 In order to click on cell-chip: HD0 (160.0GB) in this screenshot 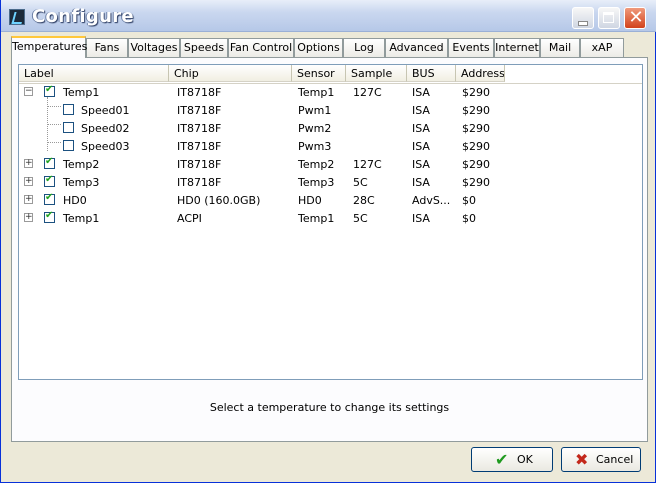, I will do `click(219, 200)`.